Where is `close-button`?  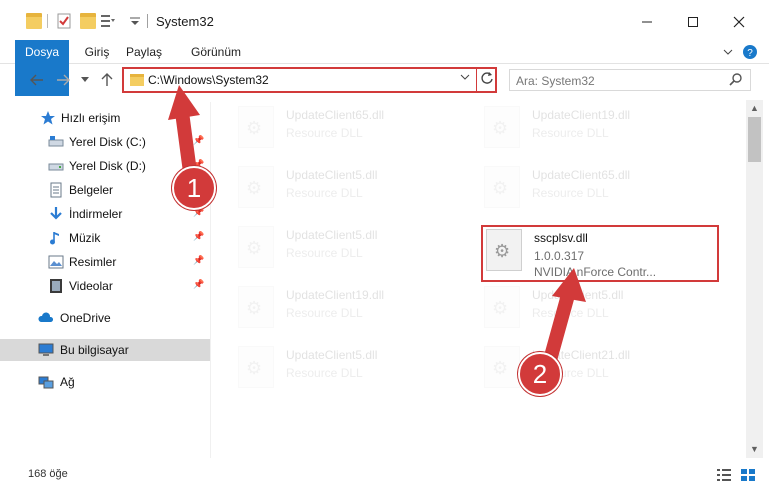 close-button is located at coordinates (739, 22).